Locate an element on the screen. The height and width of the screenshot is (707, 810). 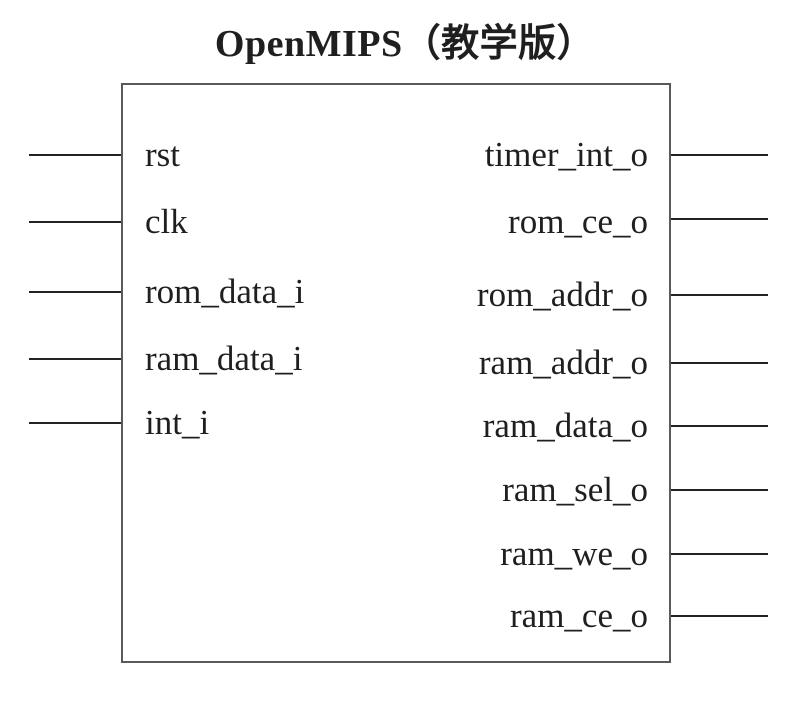
input-wire-rom-data-i is located at coordinates (75, 292).